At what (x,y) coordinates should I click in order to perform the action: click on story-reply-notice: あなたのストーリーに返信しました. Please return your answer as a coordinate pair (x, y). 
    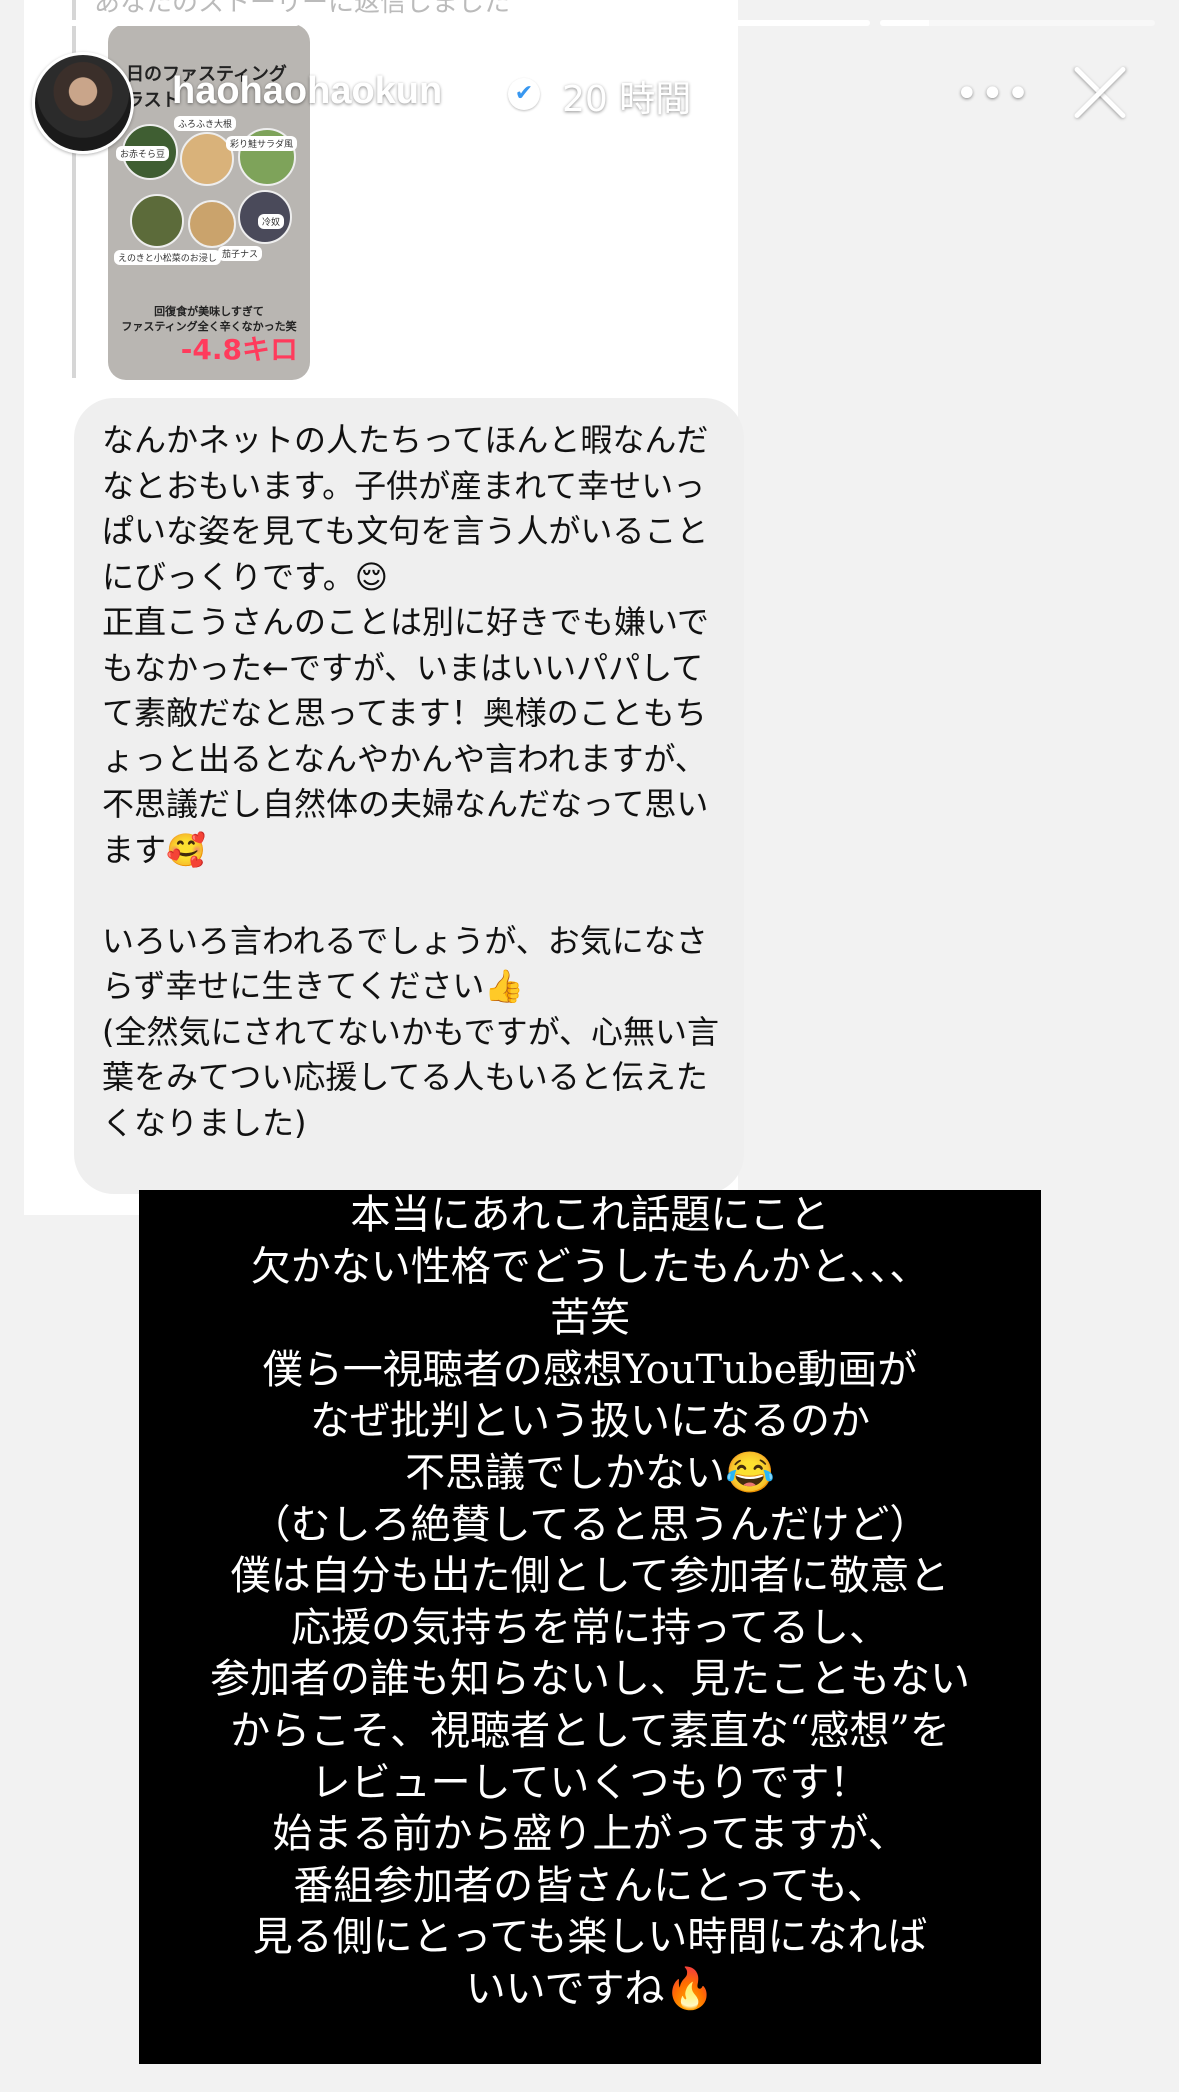
    Looking at the image, I should click on (302, 9).